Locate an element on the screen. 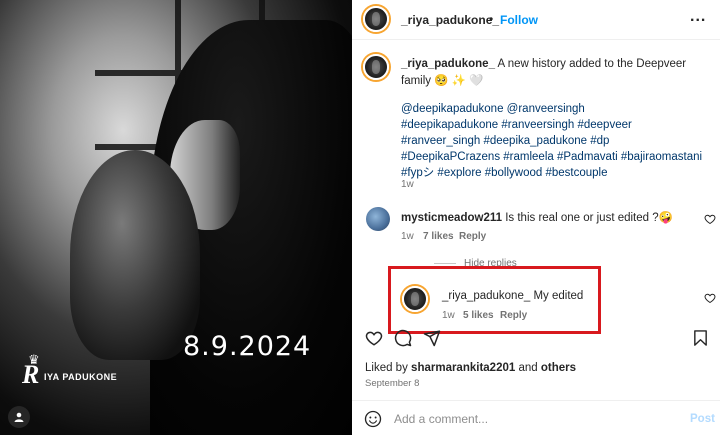  comment-body: Is this real one or just edited ?🤪 is located at coordinates (589, 218).